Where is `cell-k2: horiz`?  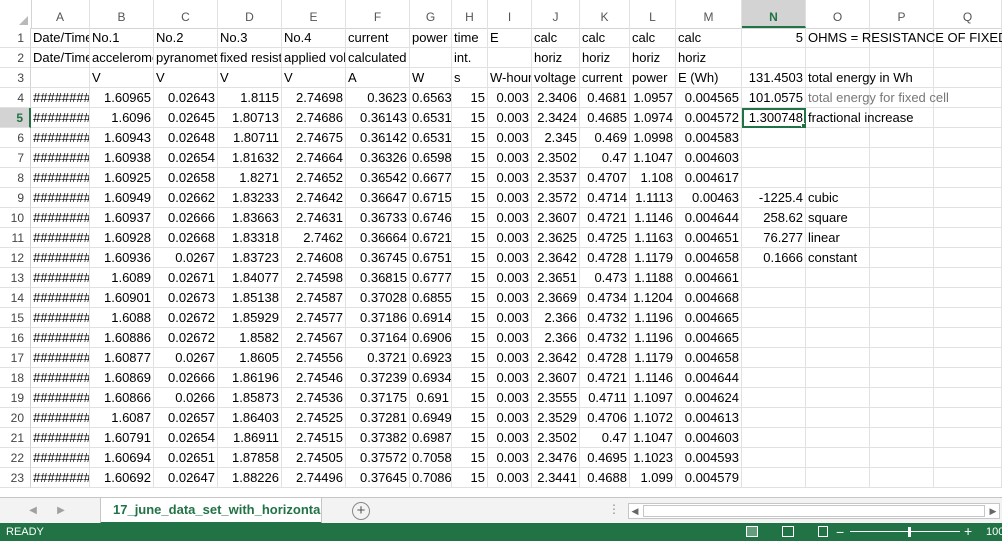 cell-k2: horiz is located at coordinates (605, 58).